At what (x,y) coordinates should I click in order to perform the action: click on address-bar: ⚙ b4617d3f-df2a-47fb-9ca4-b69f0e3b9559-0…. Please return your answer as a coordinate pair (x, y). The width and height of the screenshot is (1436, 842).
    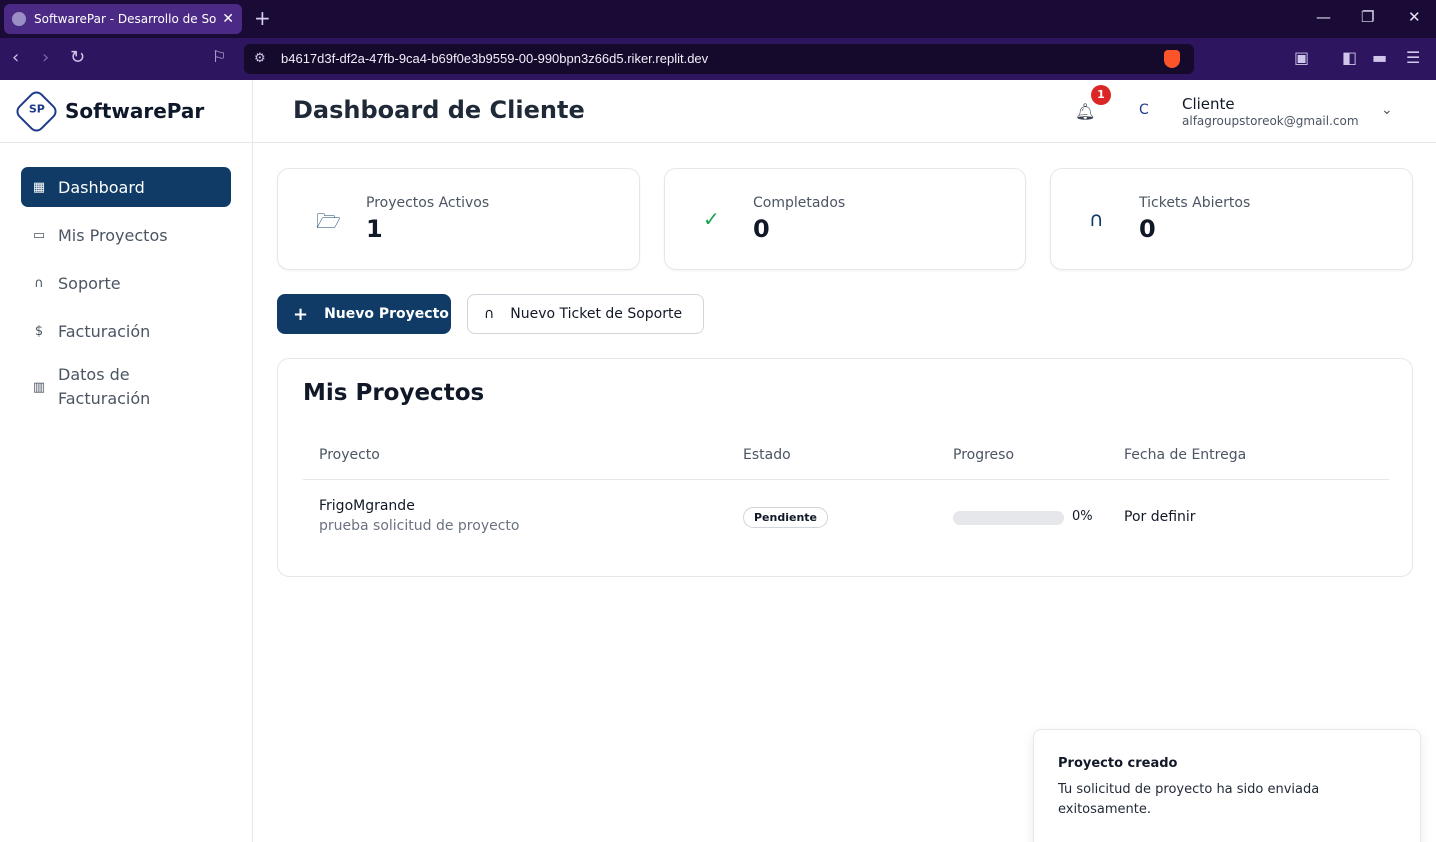
    Looking at the image, I should click on (719, 59).